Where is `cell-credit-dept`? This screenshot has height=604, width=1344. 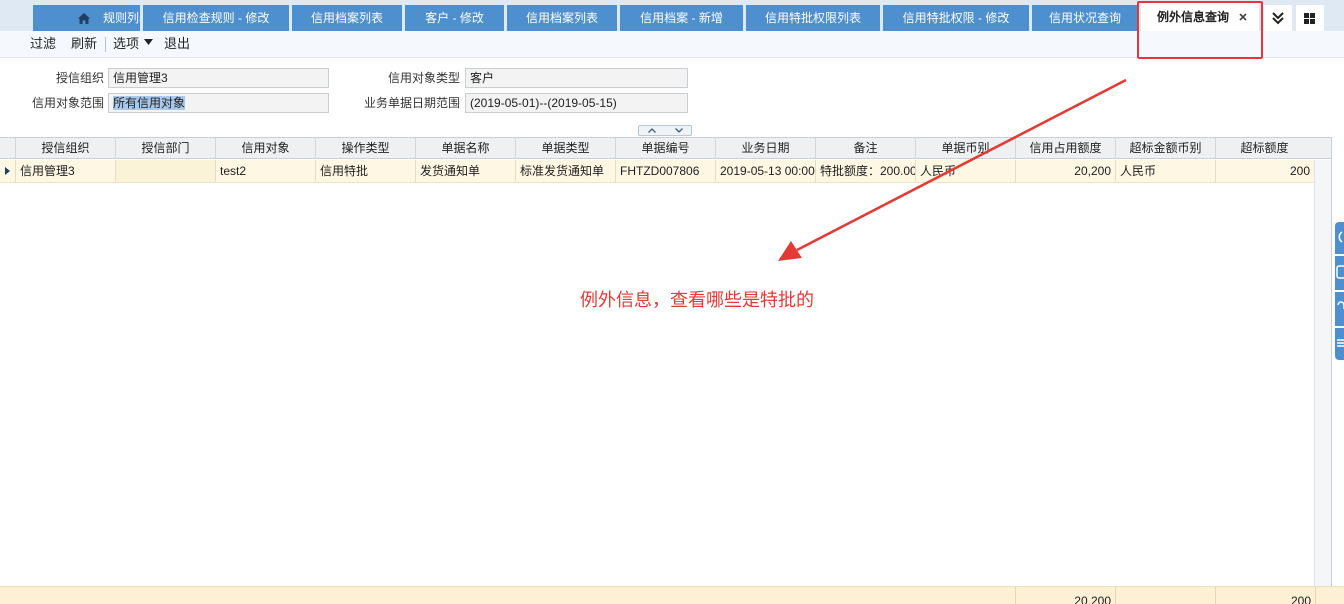 cell-credit-dept is located at coordinates (165, 171).